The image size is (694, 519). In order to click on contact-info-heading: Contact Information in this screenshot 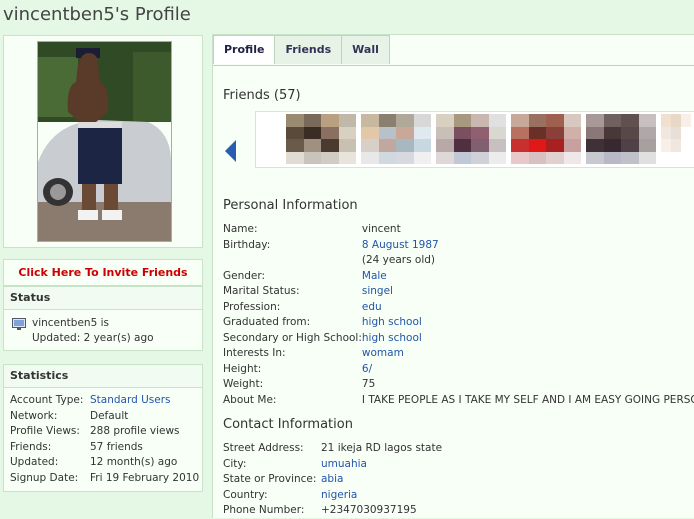, I will do `click(288, 424)`.